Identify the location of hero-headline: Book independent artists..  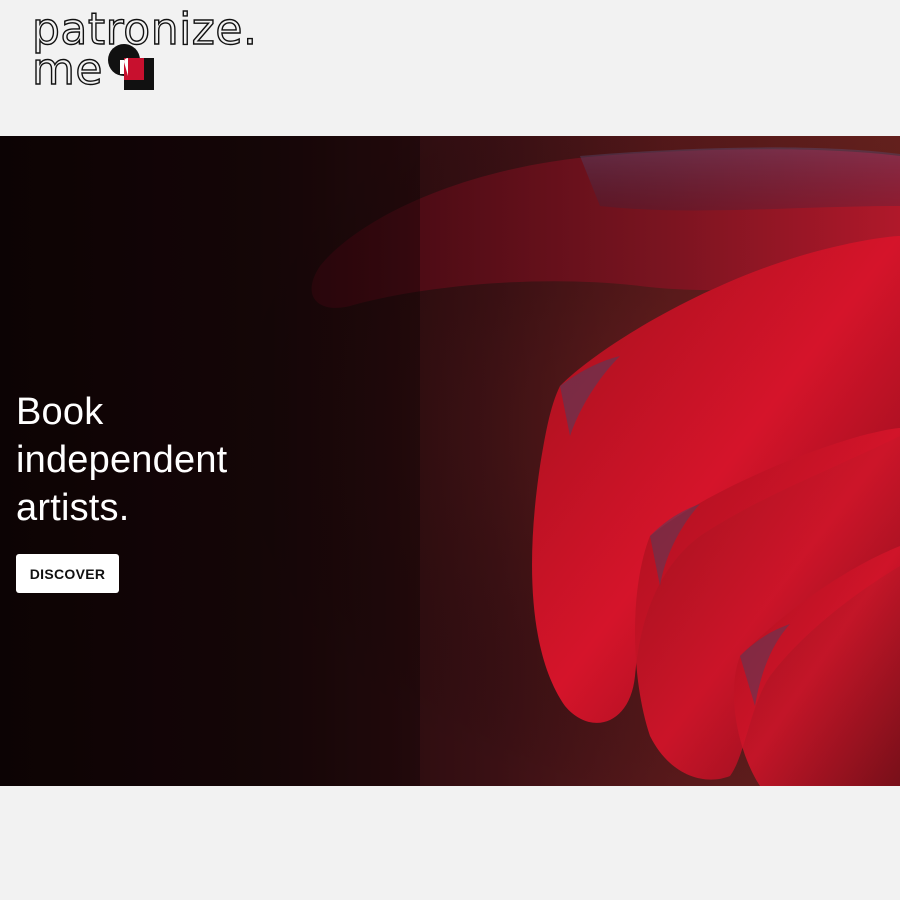
(166, 460).